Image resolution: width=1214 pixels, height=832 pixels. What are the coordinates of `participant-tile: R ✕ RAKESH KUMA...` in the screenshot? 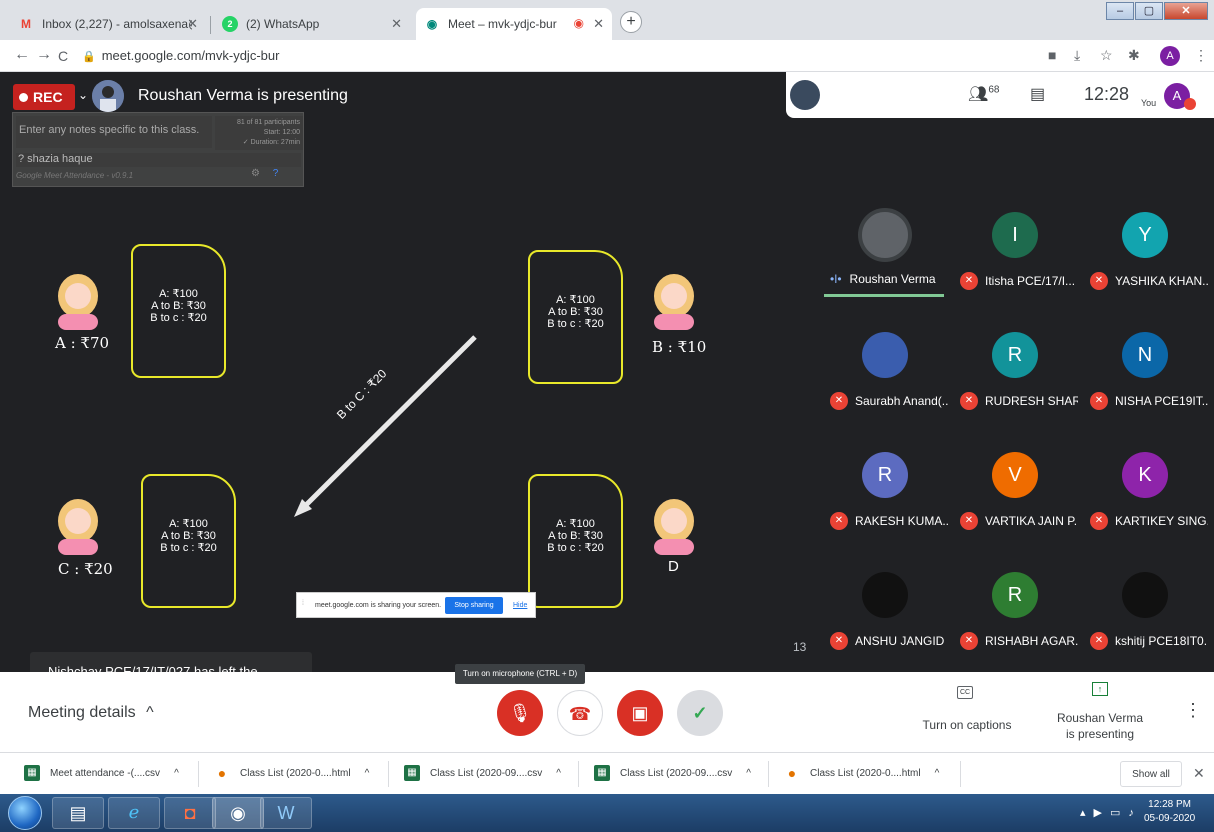 It's located at (886, 482).